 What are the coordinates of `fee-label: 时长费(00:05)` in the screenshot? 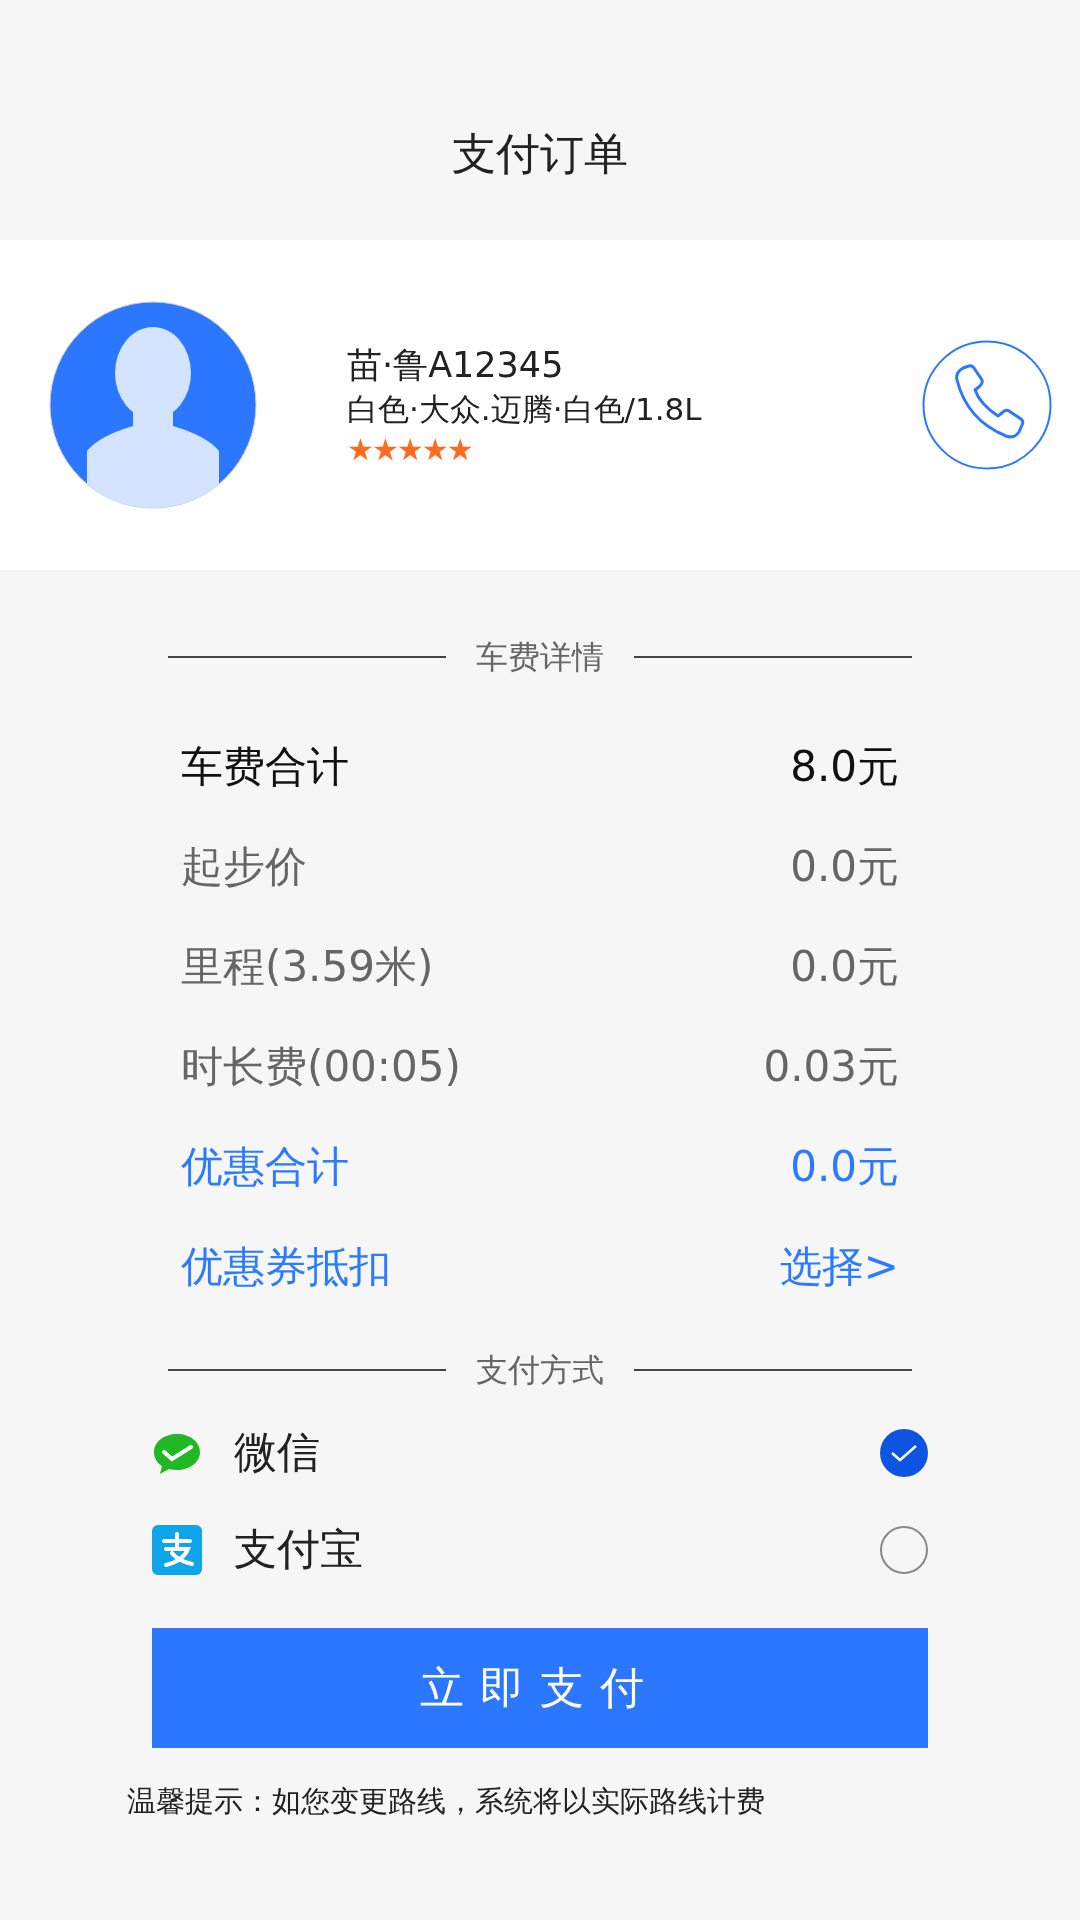 It's located at (321, 1066).